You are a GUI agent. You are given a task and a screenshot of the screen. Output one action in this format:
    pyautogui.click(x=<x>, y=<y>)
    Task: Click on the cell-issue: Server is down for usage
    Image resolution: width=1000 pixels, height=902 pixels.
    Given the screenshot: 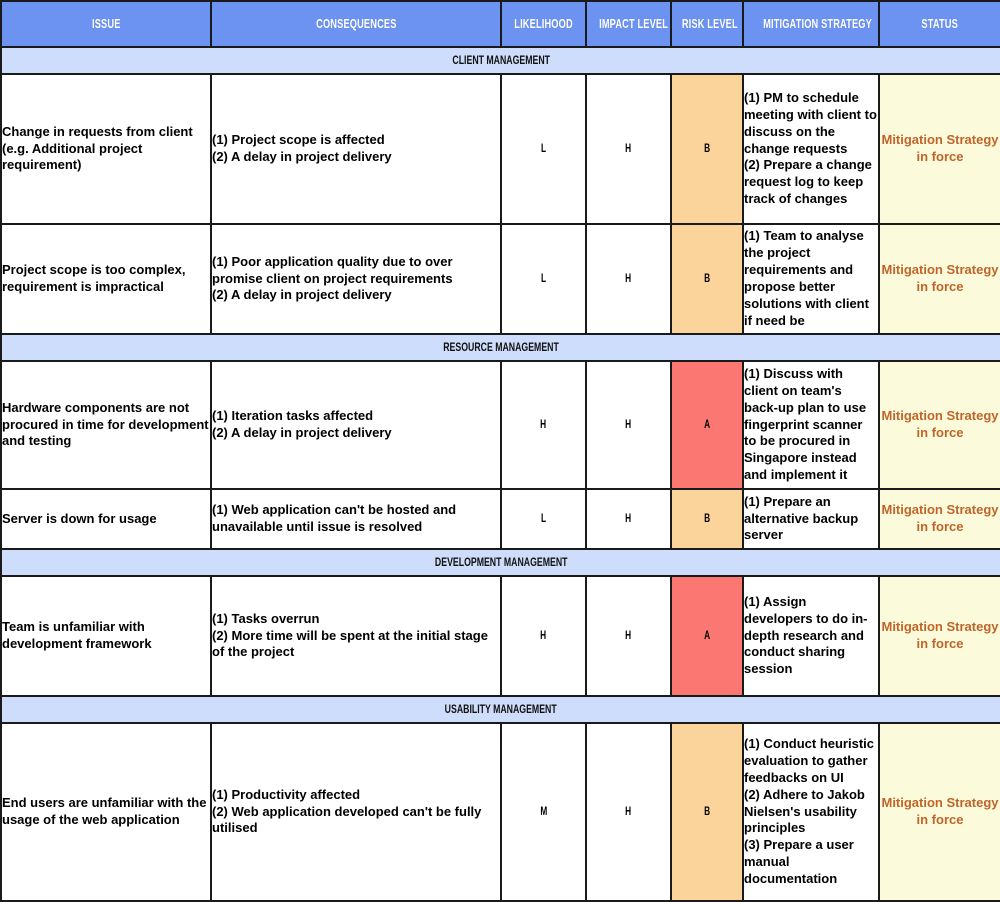 What is the action you would take?
    pyautogui.click(x=106, y=519)
    